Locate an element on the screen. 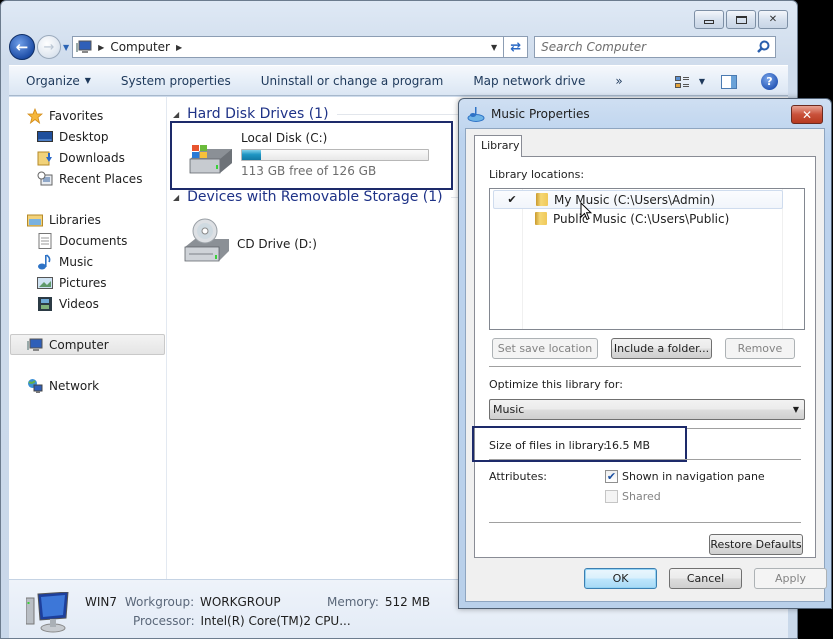  search-icon is located at coordinates (763, 48).